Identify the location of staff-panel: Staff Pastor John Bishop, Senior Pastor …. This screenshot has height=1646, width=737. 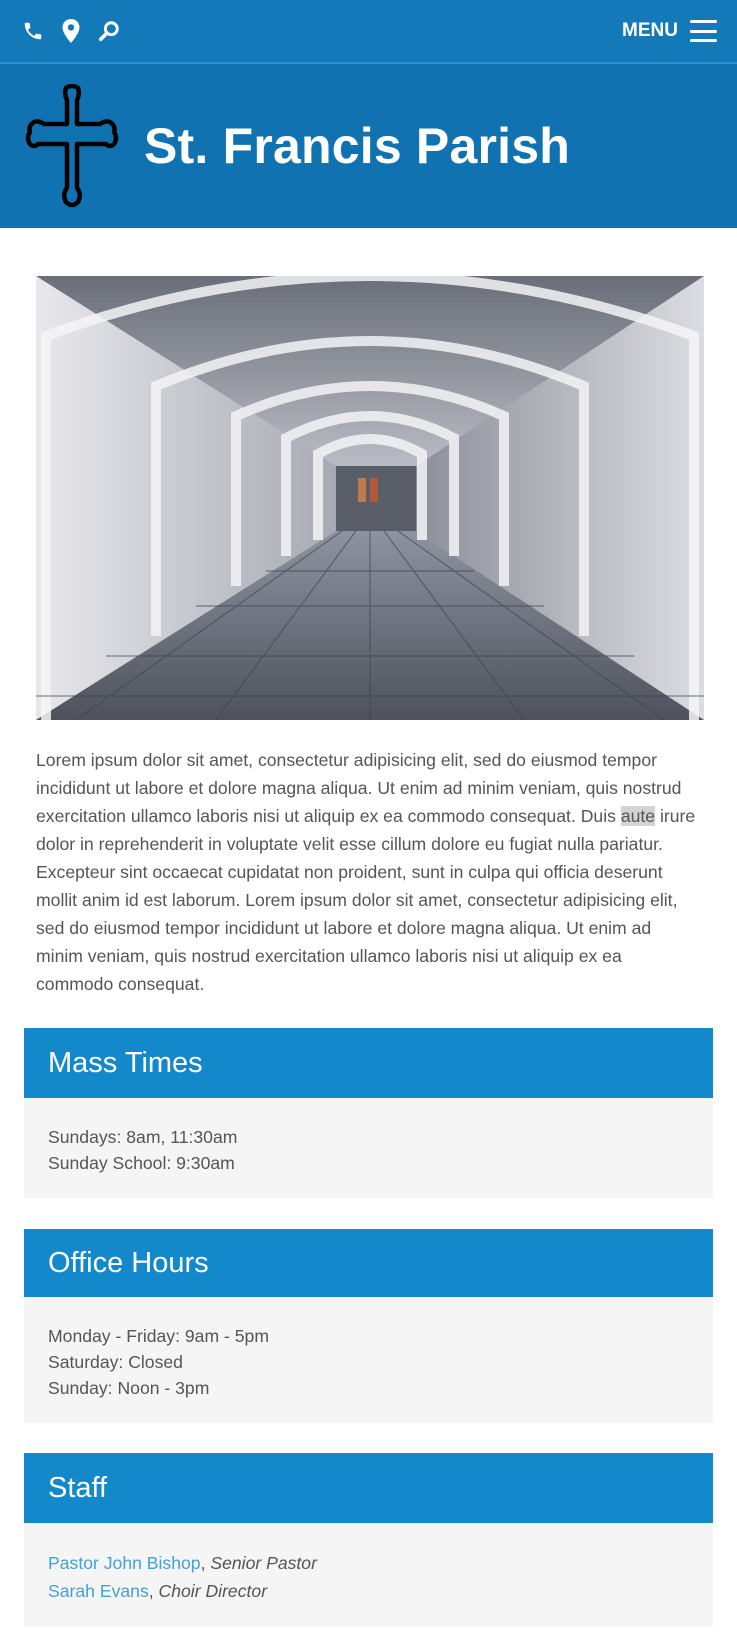
(368, 1540).